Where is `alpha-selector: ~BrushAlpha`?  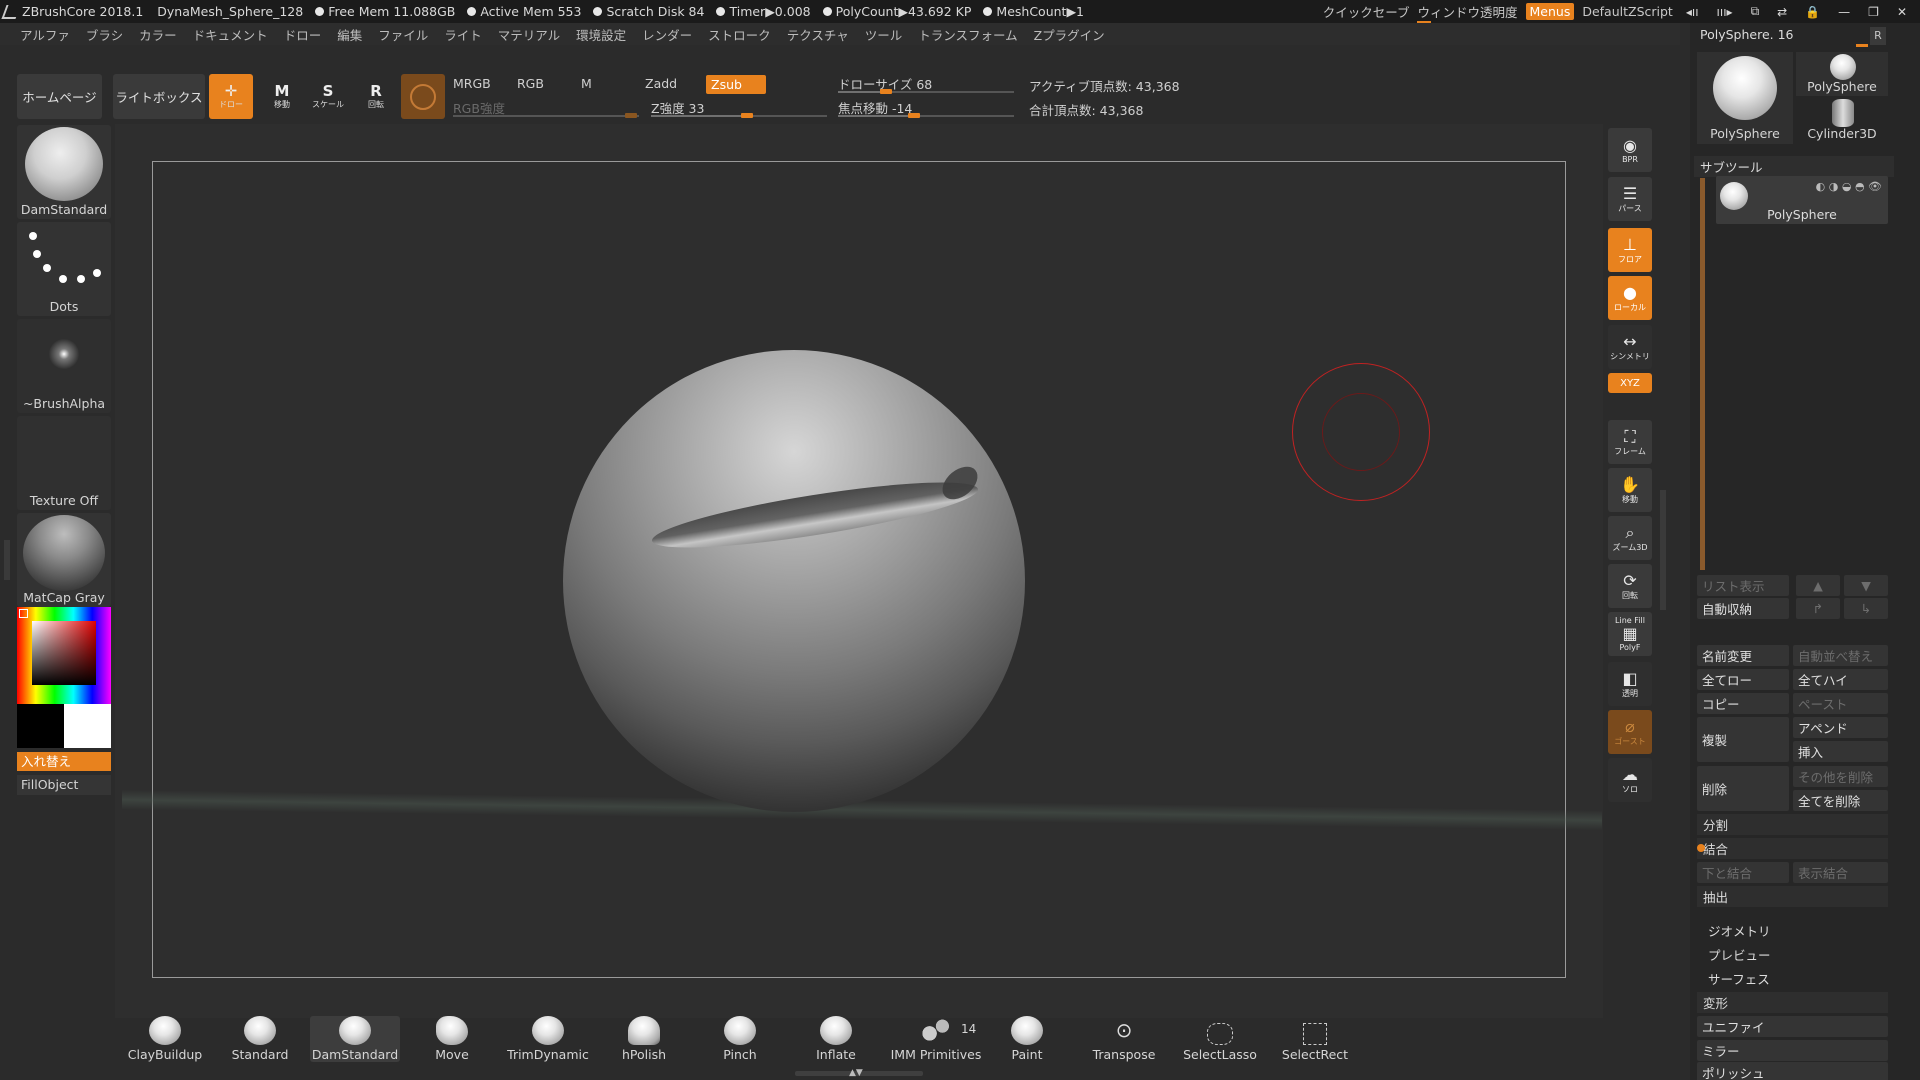
alpha-selector: ~BrushAlpha is located at coordinates (64, 366).